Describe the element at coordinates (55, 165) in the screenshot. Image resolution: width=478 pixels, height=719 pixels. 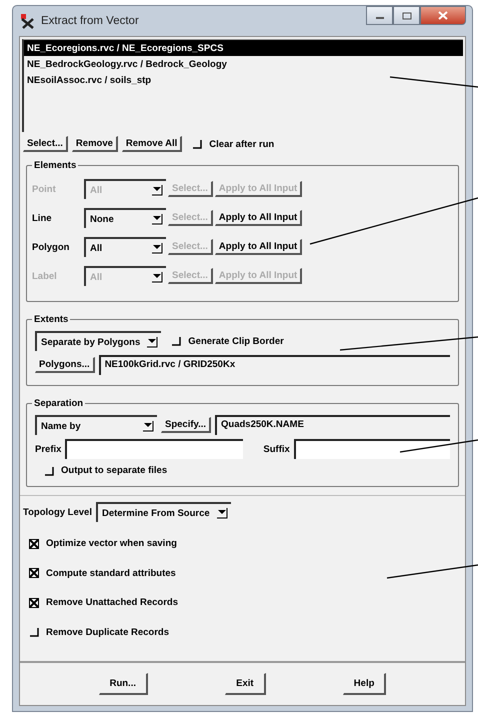
I see `group-title: Elements` at that location.